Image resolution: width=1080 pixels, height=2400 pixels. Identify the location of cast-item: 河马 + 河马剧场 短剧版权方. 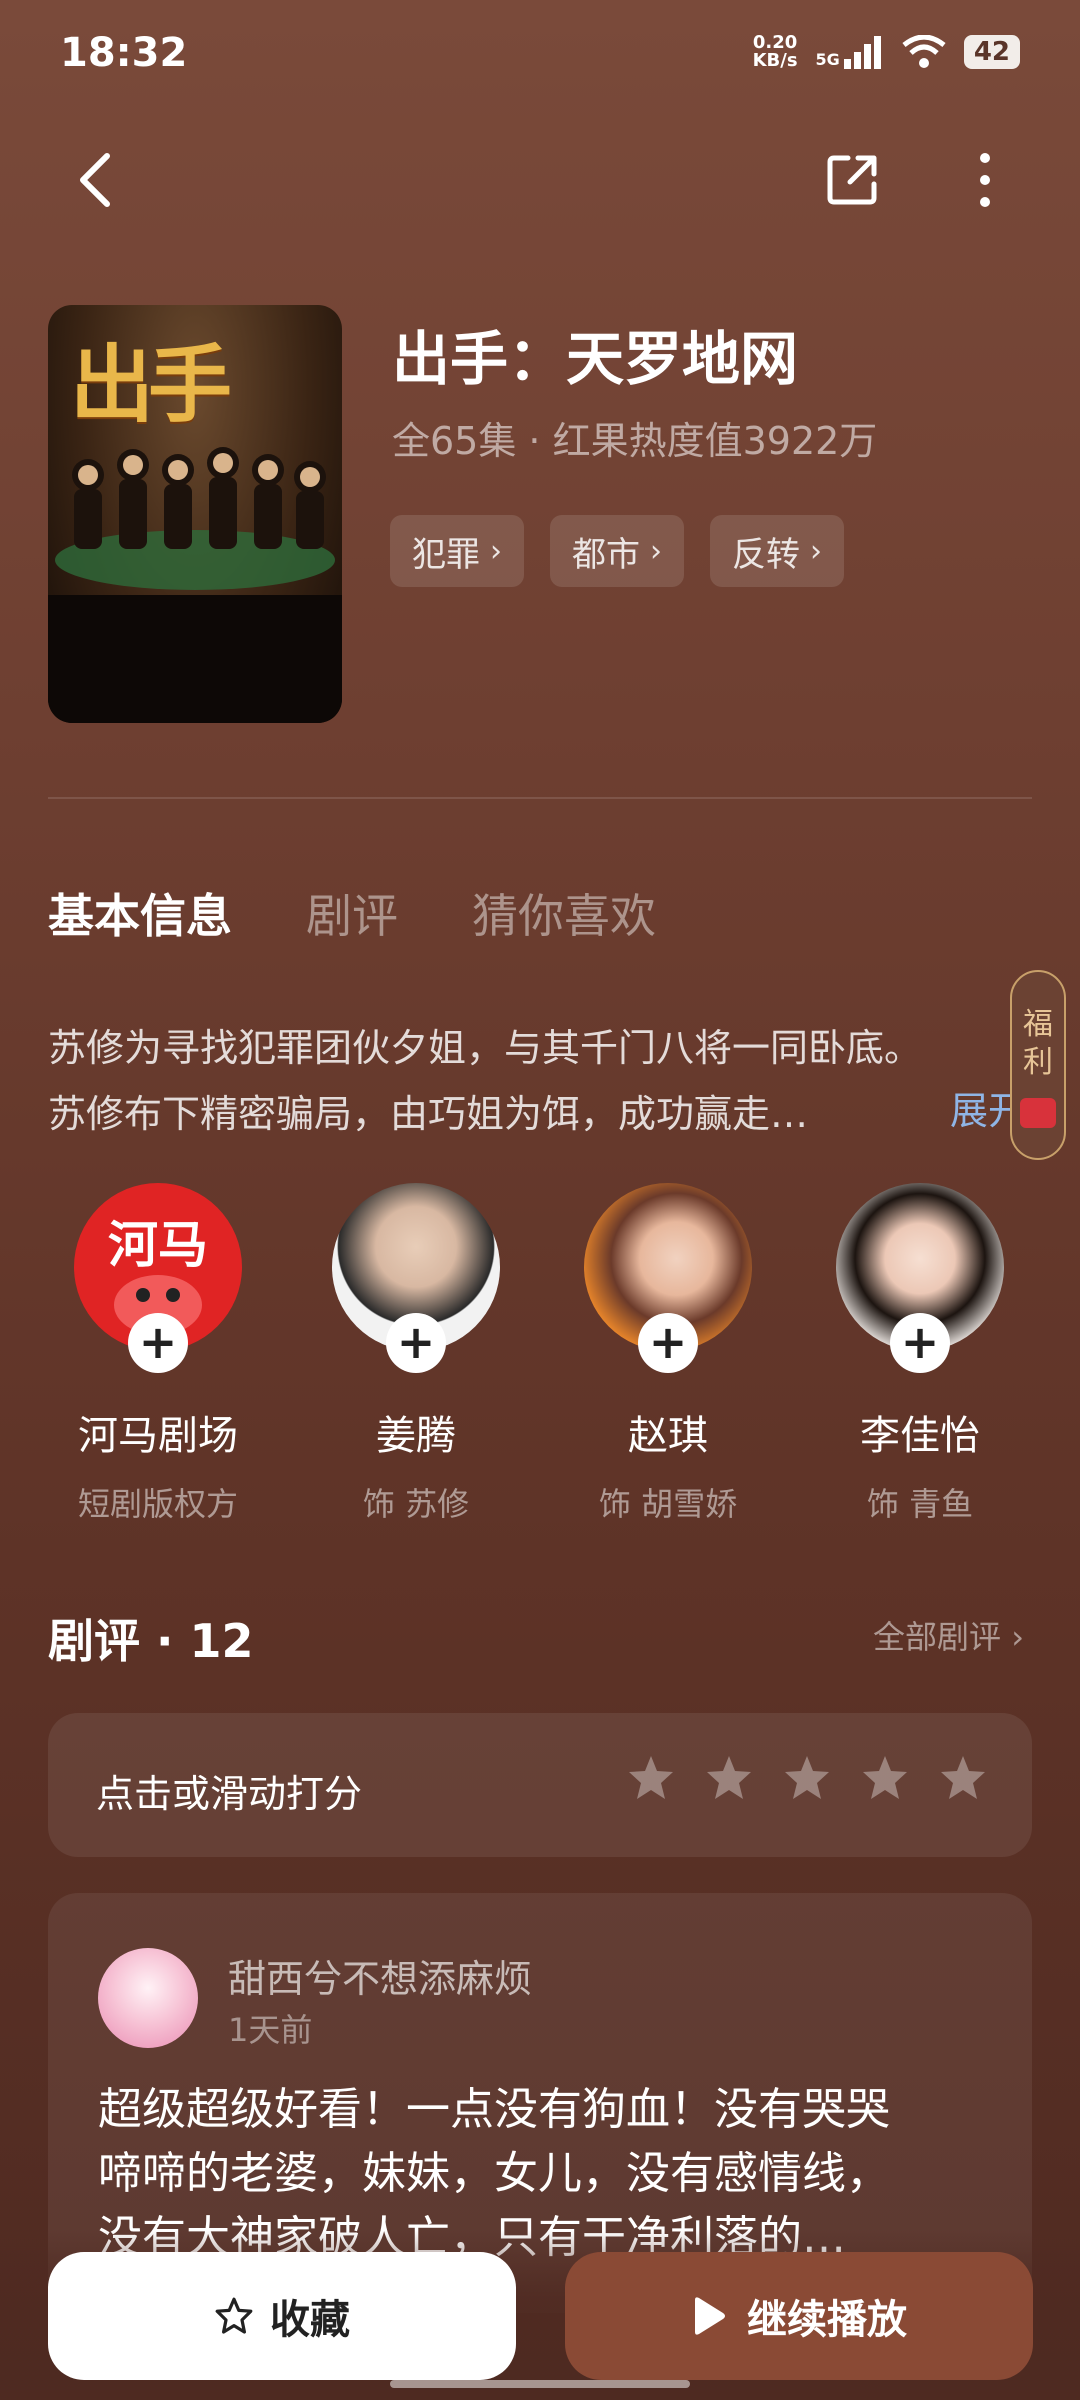
(158, 1354).